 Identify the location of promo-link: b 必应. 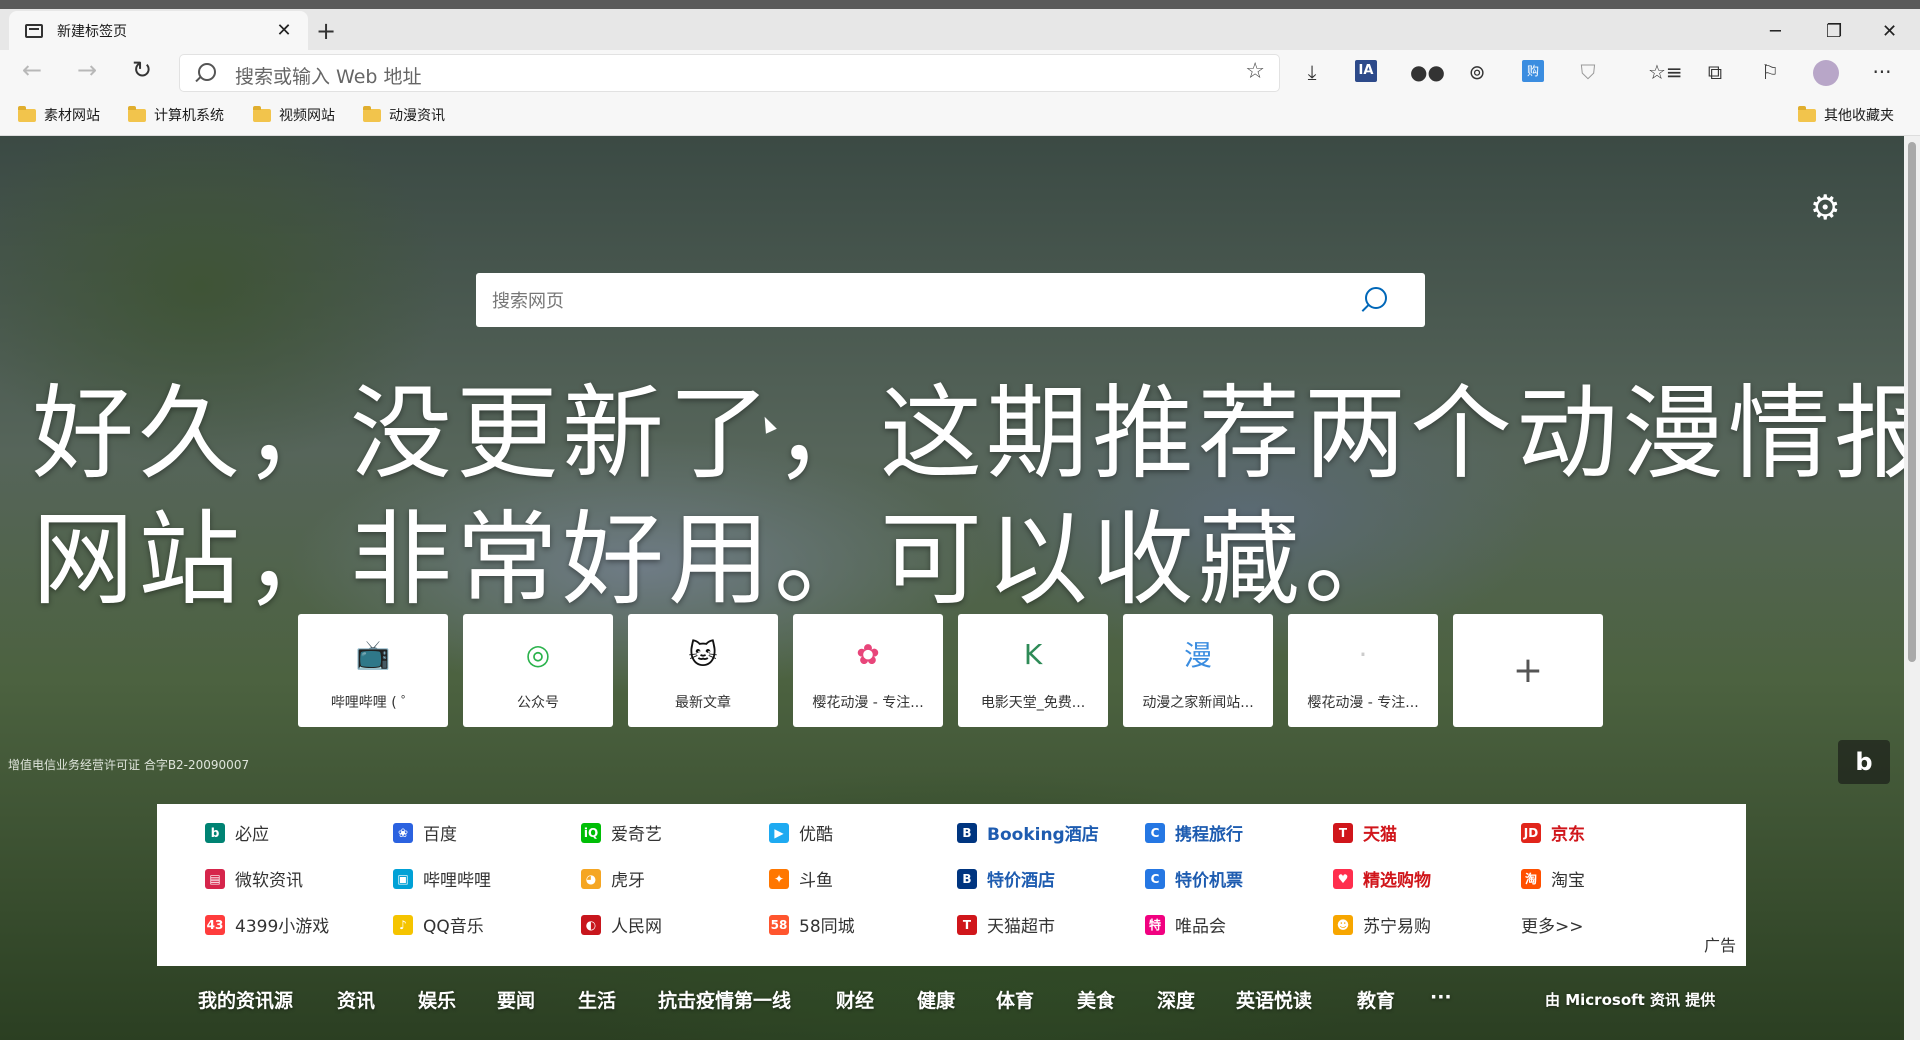
(237, 832).